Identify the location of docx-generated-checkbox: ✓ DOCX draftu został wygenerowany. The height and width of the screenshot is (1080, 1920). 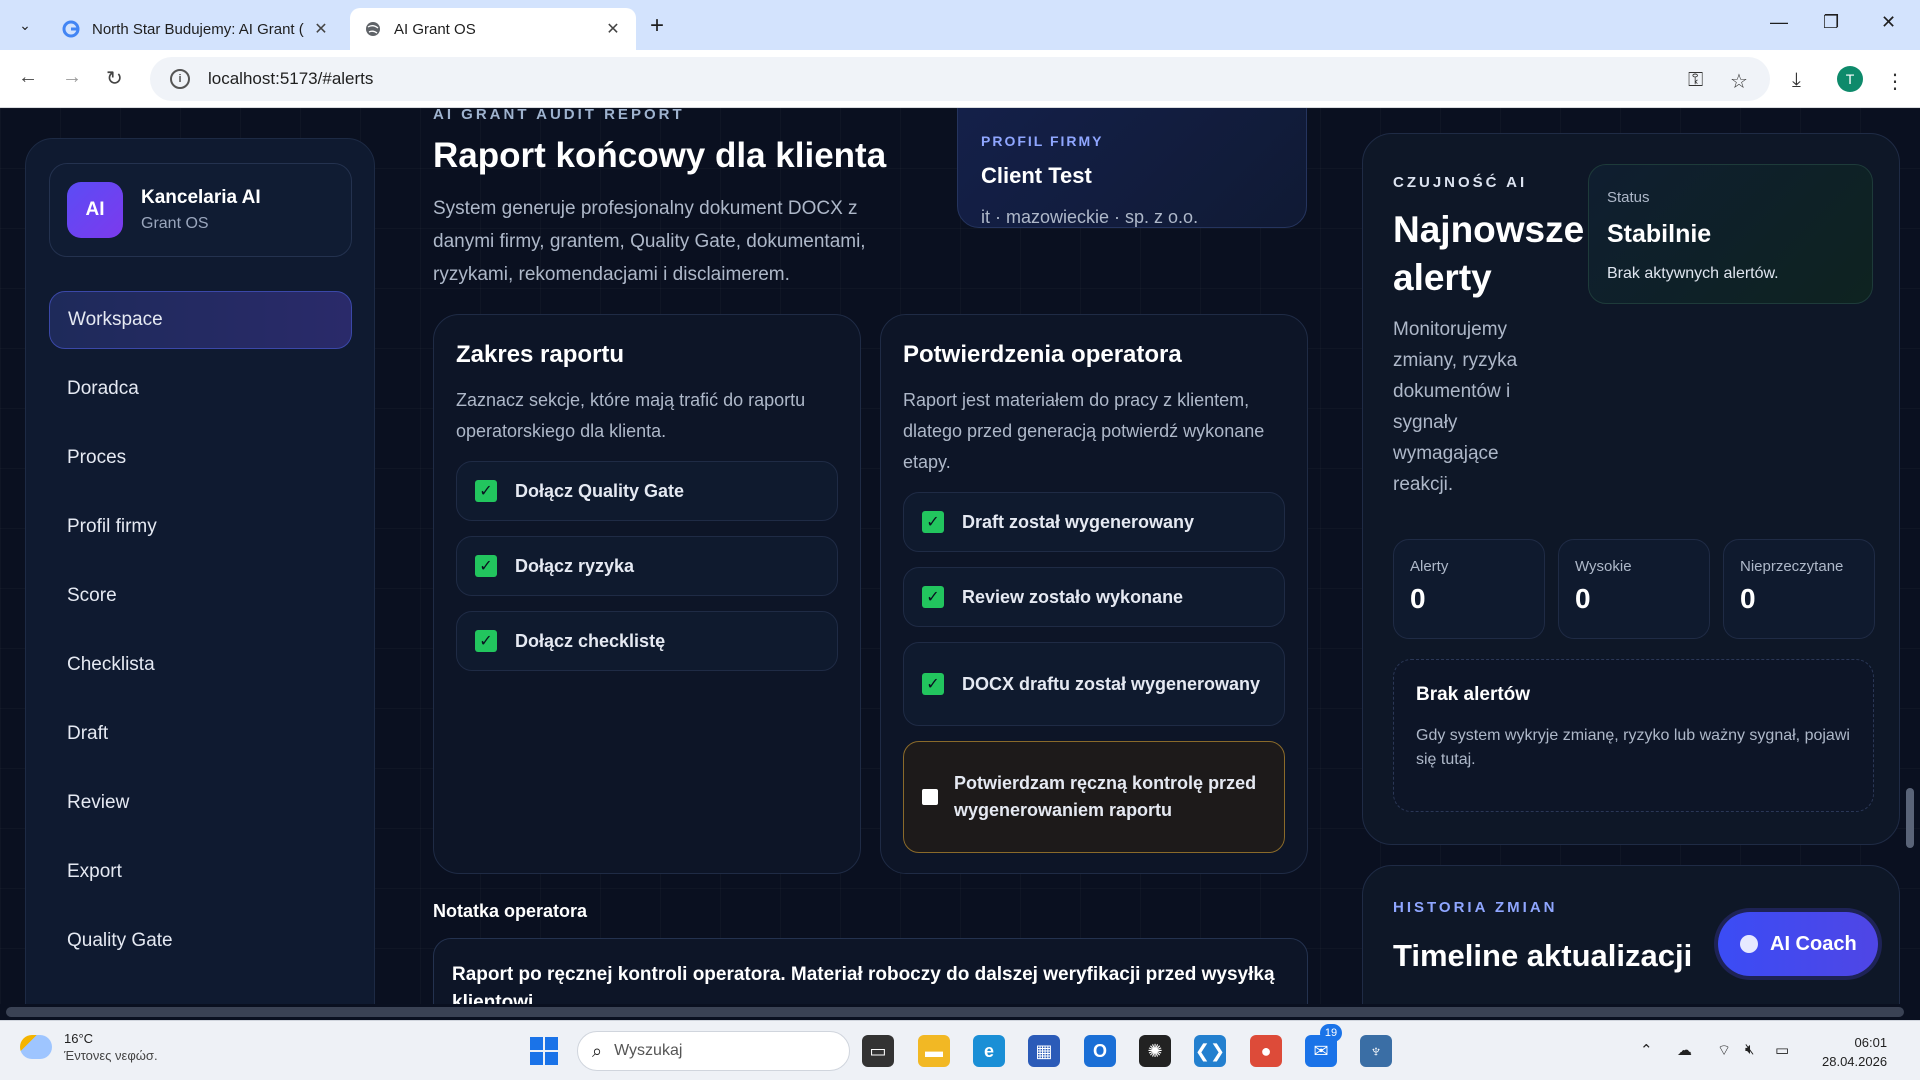
(1094, 684).